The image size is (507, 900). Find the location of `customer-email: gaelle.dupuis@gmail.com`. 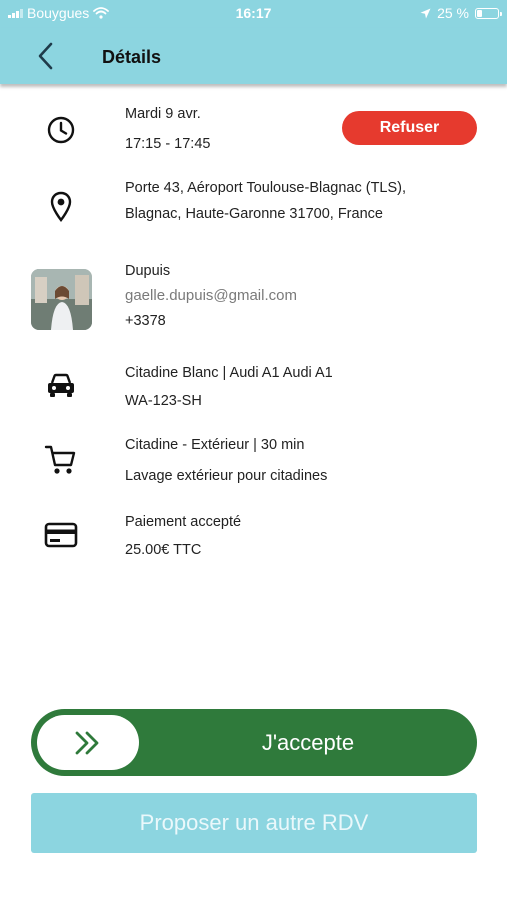

customer-email: gaelle.dupuis@gmail.com is located at coordinates (211, 295).